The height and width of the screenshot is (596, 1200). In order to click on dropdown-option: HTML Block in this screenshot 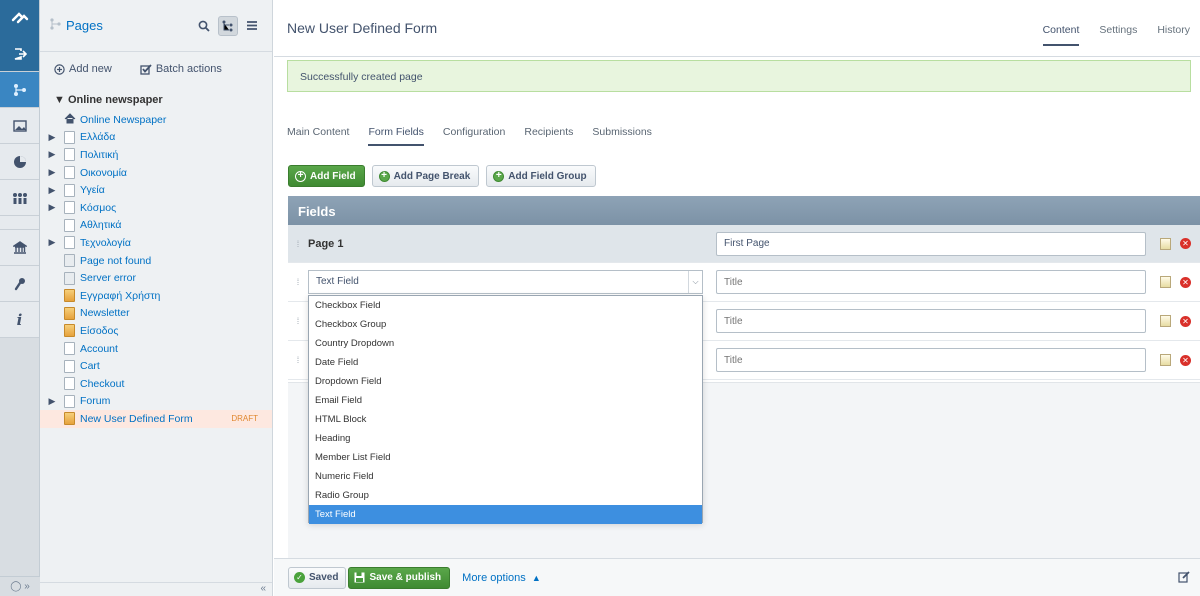, I will do `click(505, 419)`.